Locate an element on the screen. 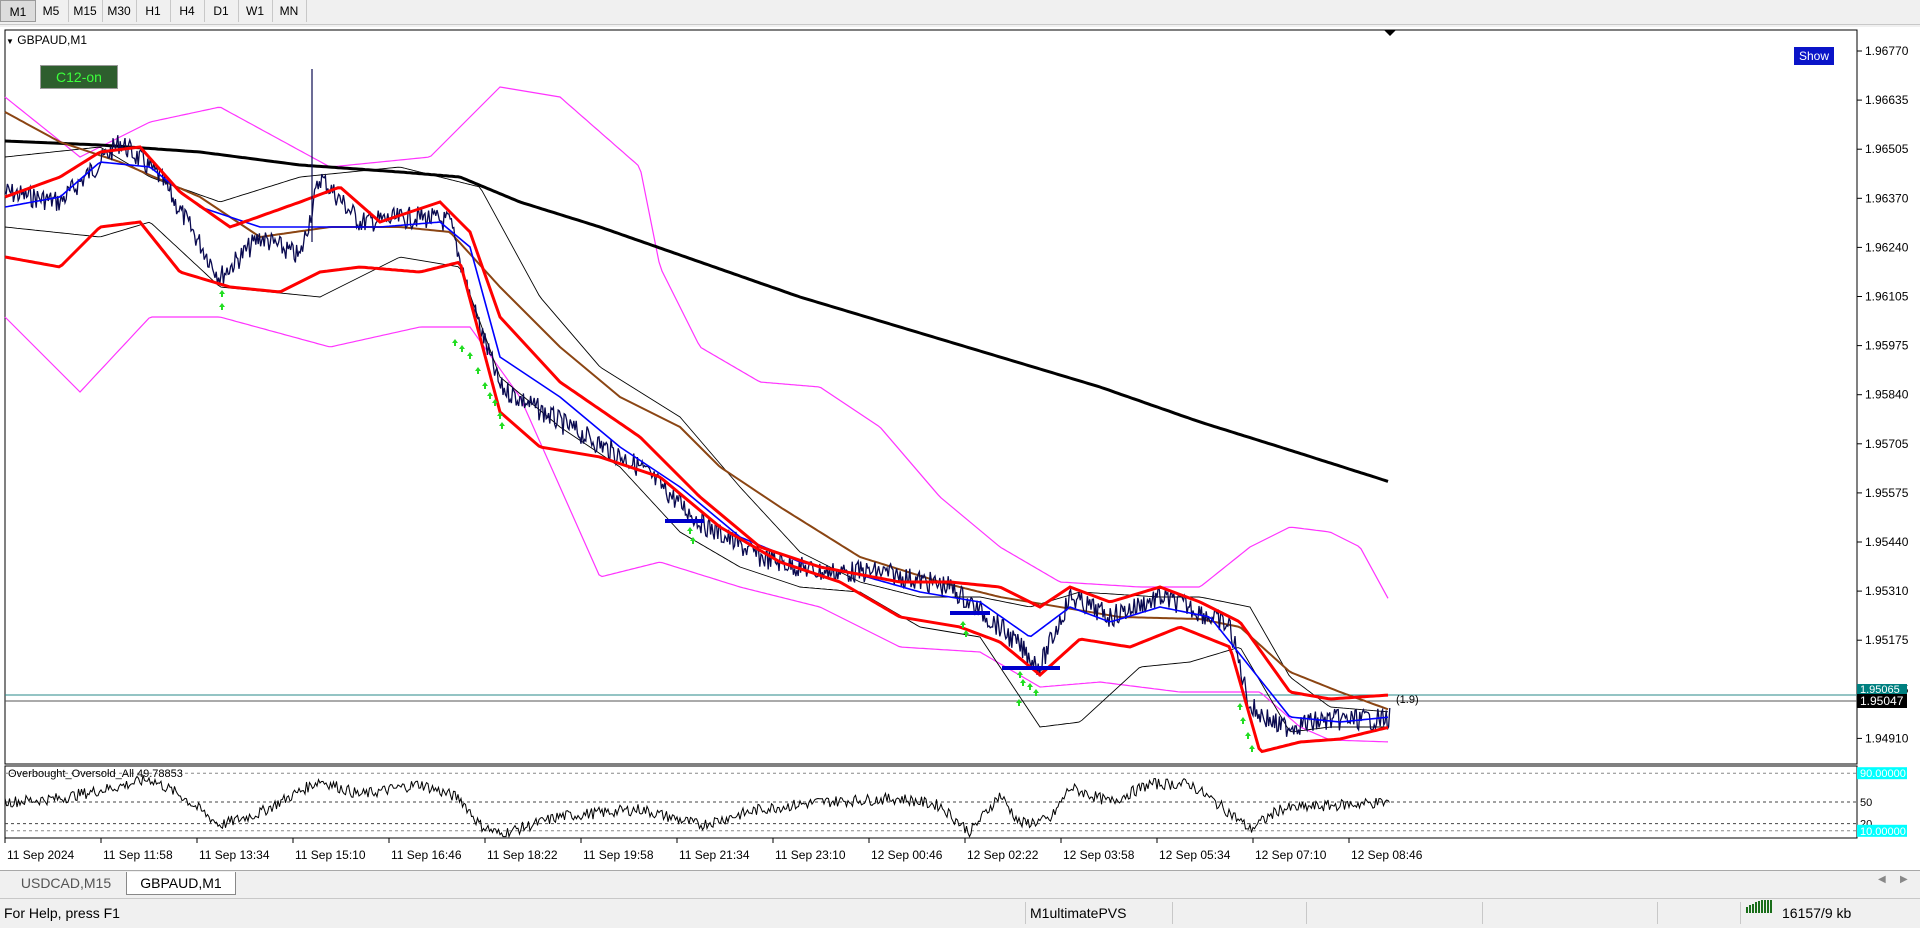  price-tick-label: 1.95575 is located at coordinates (1887, 493).